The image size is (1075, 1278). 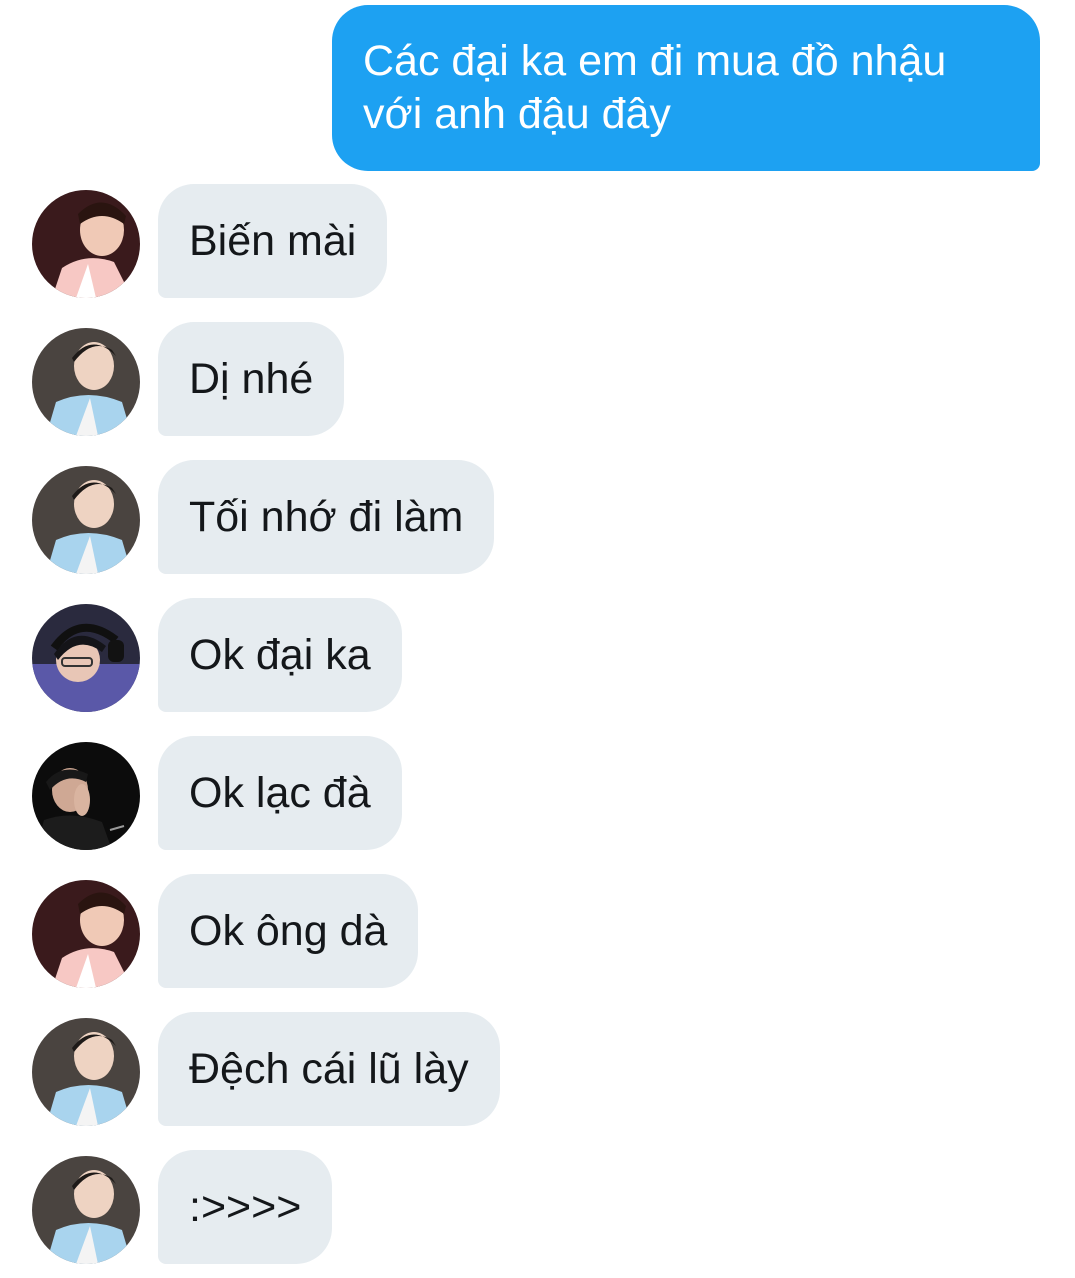 What do you see at coordinates (517, 114) in the screenshot?
I see `outgoing-message-line-2: với anh đậu đây` at bounding box center [517, 114].